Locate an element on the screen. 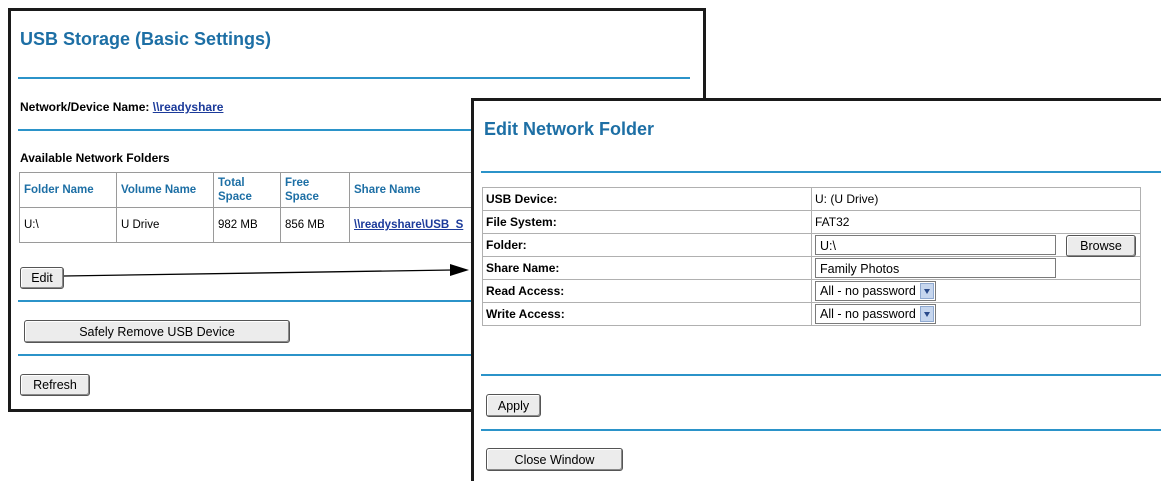  apply-button: Apply is located at coordinates (513, 405).